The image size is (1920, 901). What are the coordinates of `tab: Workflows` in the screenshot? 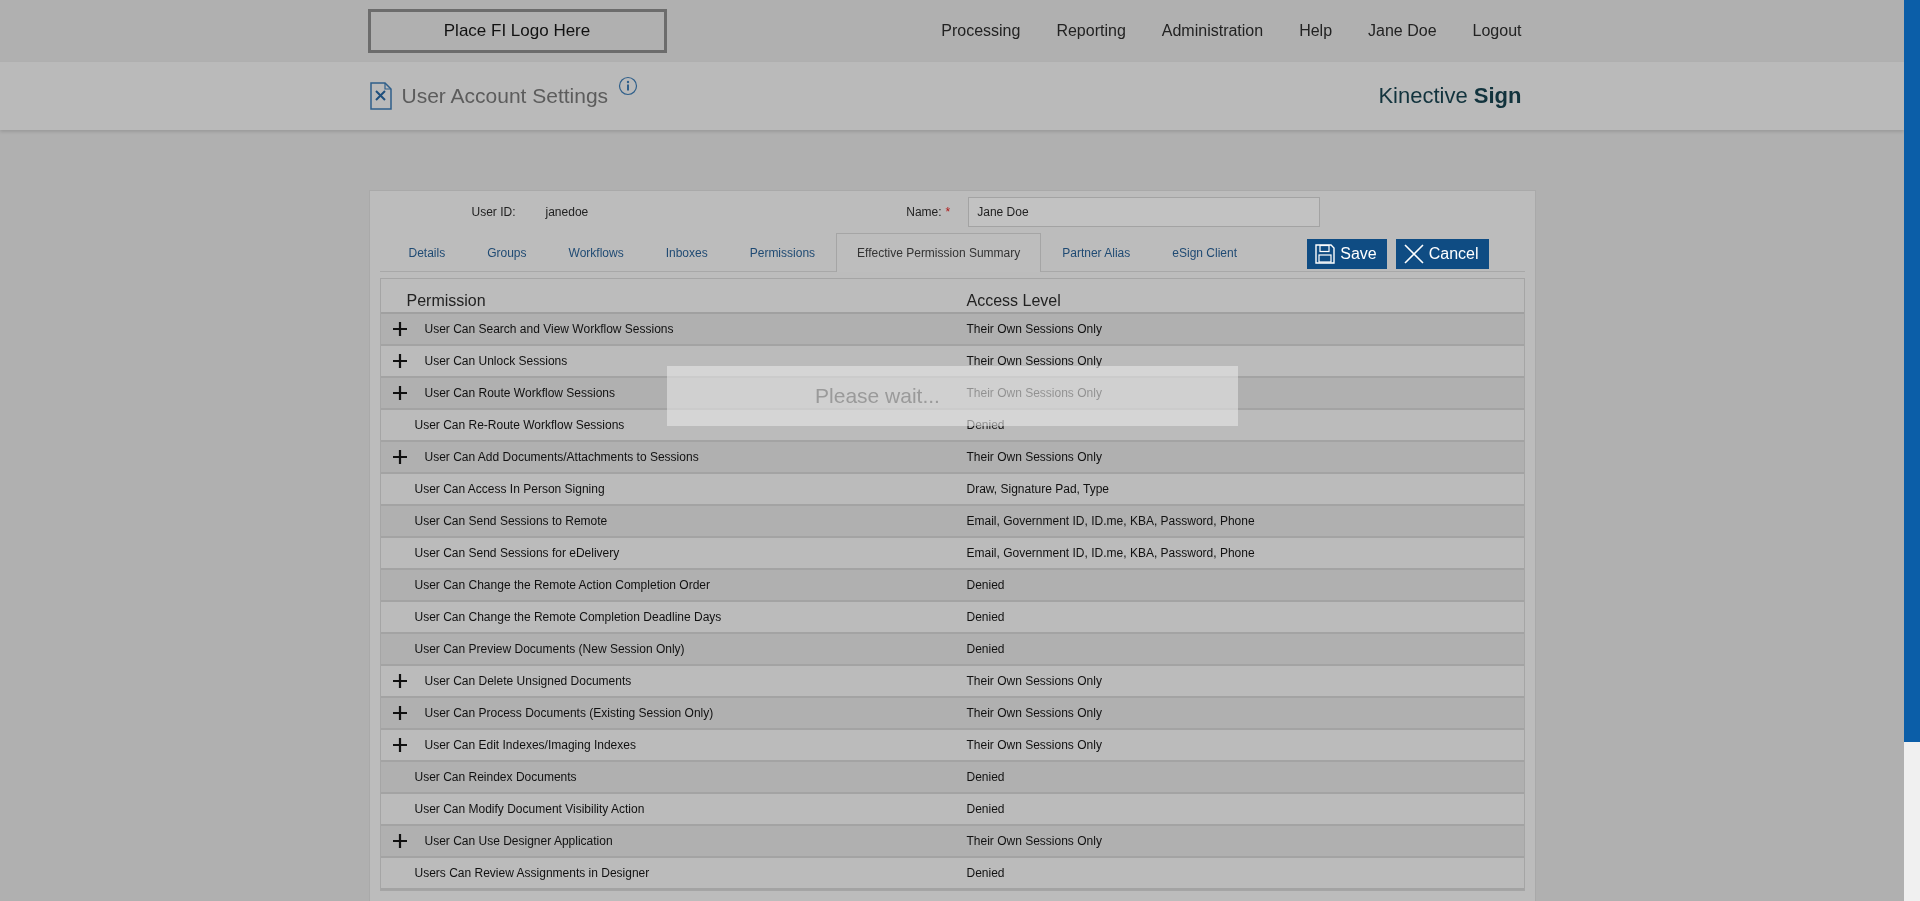 It's located at (596, 252).